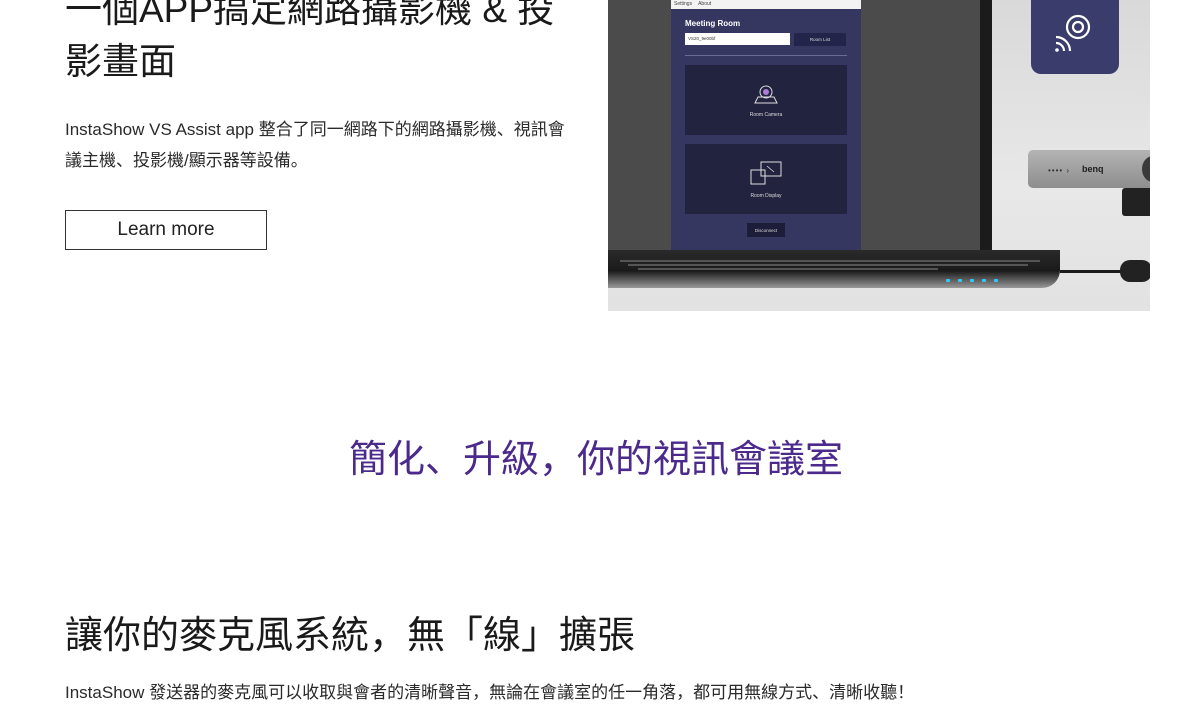 The width and height of the screenshot is (1192, 713). What do you see at coordinates (683, 4) in the screenshot?
I see `app-menu-settings: Settings` at bounding box center [683, 4].